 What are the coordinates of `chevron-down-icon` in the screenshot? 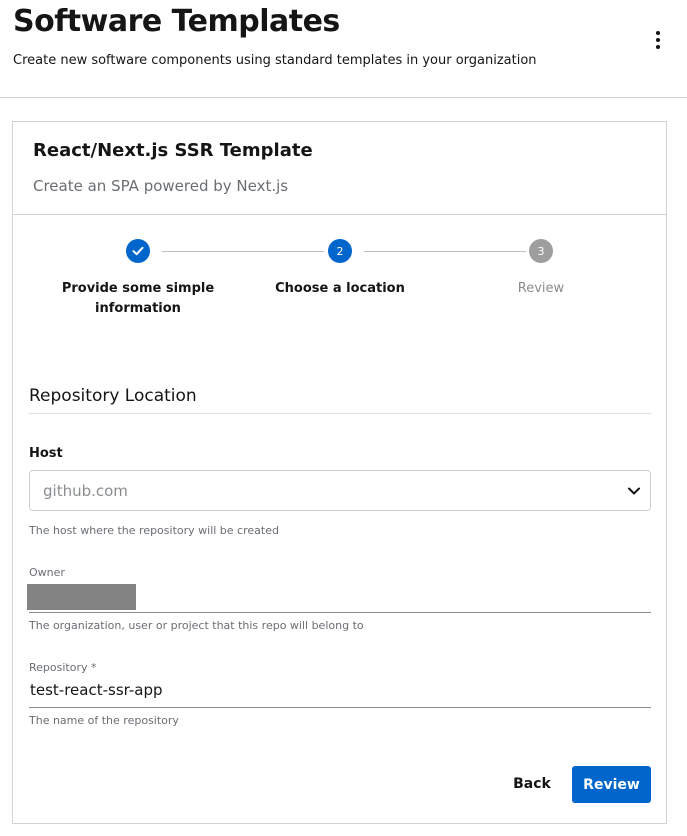 It's located at (634, 491).